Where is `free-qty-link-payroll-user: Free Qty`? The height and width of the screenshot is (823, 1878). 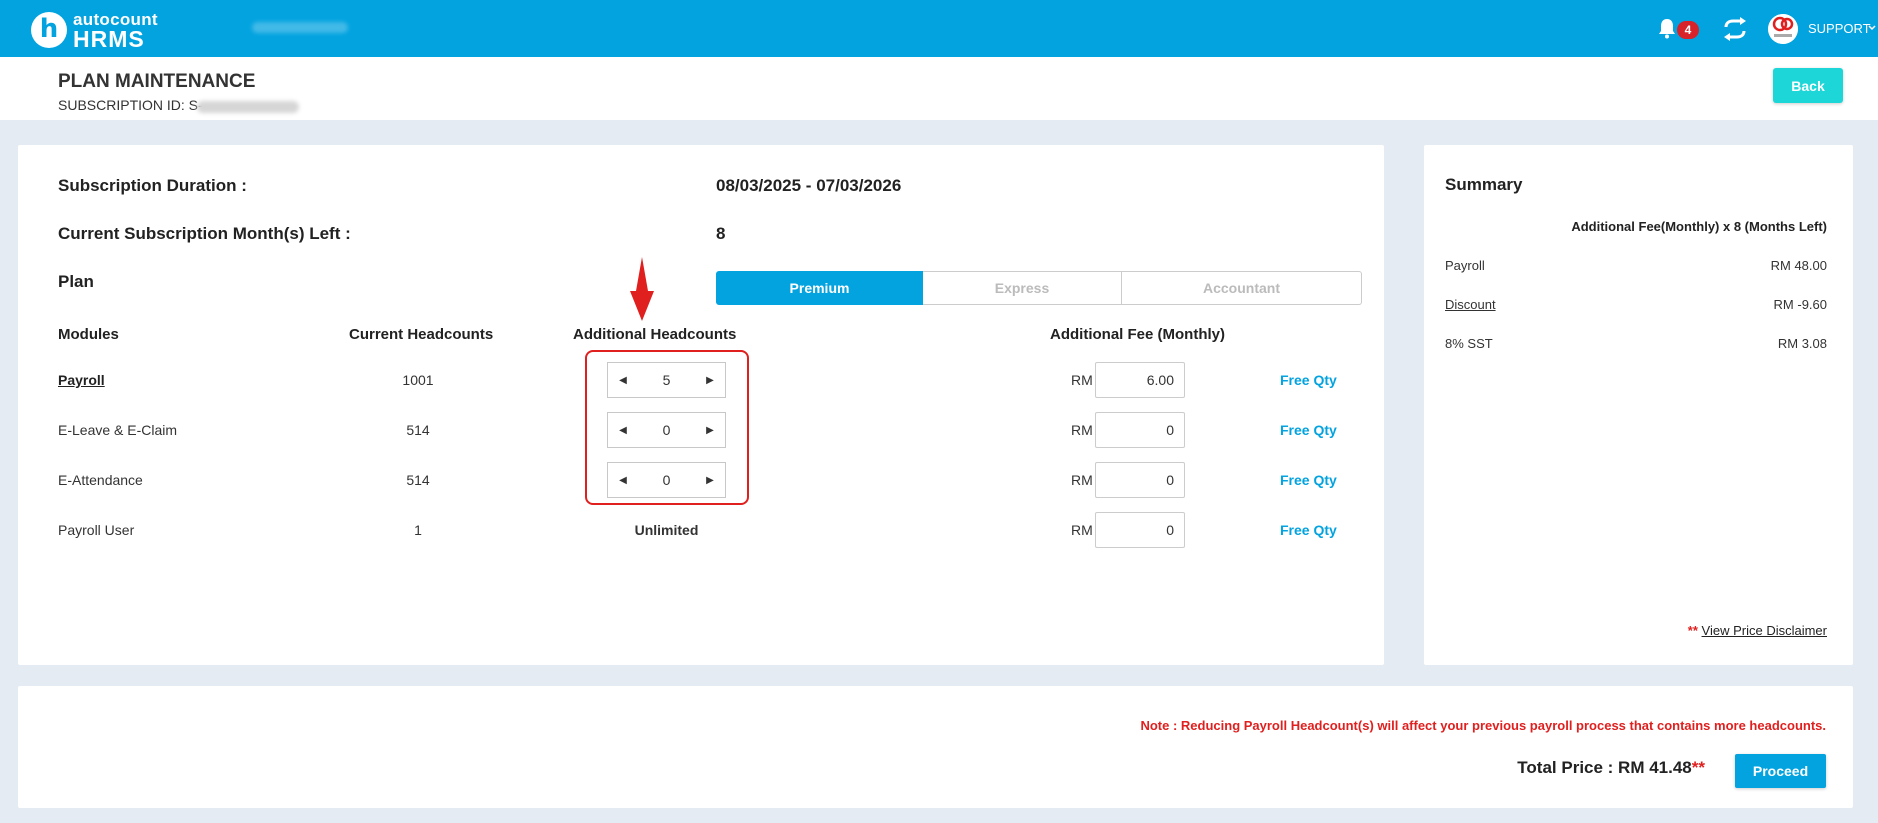
free-qty-link-payroll-user: Free Qty is located at coordinates (1308, 530).